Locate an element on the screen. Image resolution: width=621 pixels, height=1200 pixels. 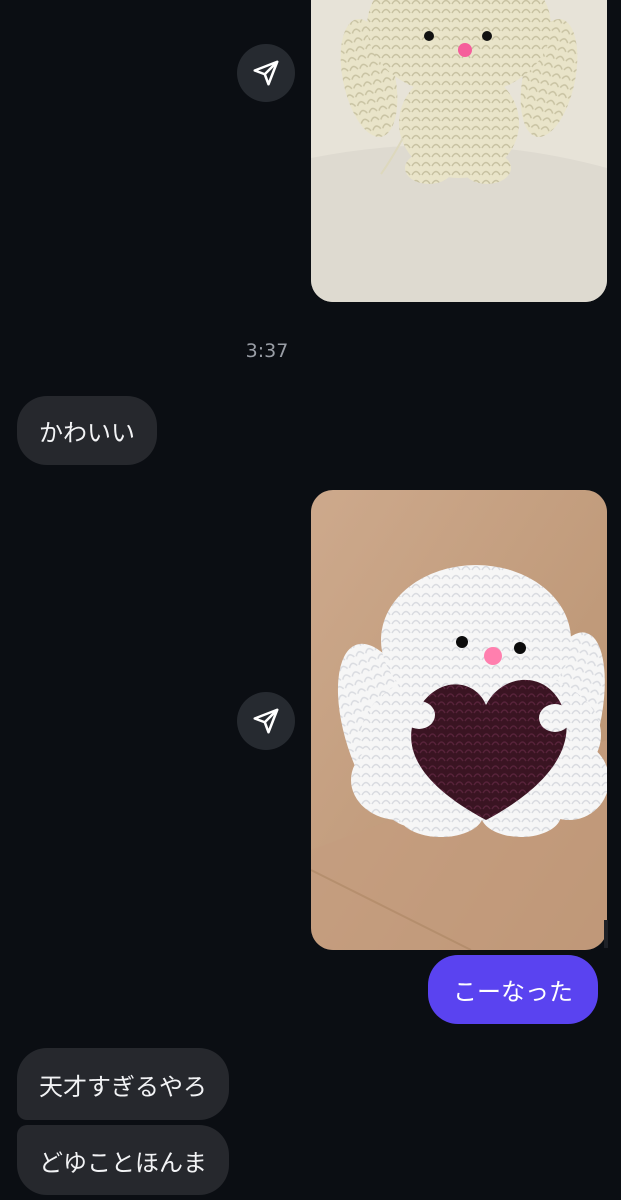
photo-message-bunny is located at coordinates (459, 151).